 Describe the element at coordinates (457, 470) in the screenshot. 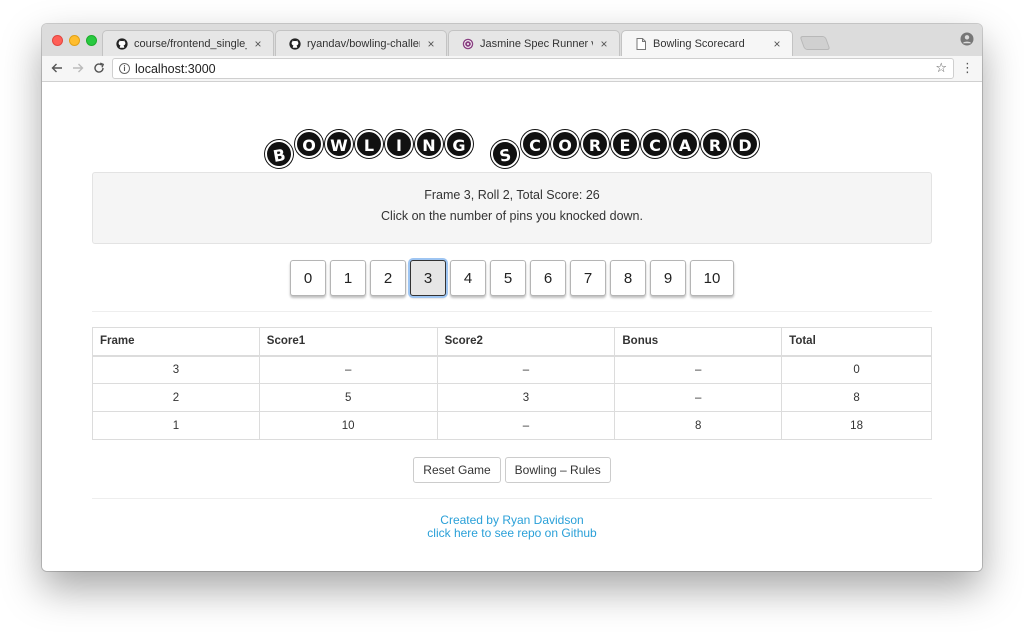

I see `reset-game-button: Reset Game` at that location.